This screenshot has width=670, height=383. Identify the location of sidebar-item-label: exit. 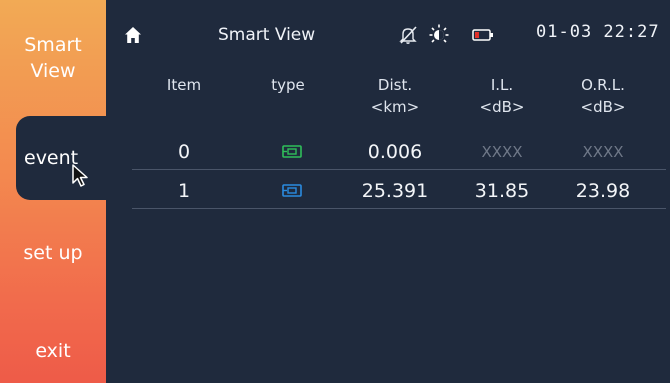
(53, 351).